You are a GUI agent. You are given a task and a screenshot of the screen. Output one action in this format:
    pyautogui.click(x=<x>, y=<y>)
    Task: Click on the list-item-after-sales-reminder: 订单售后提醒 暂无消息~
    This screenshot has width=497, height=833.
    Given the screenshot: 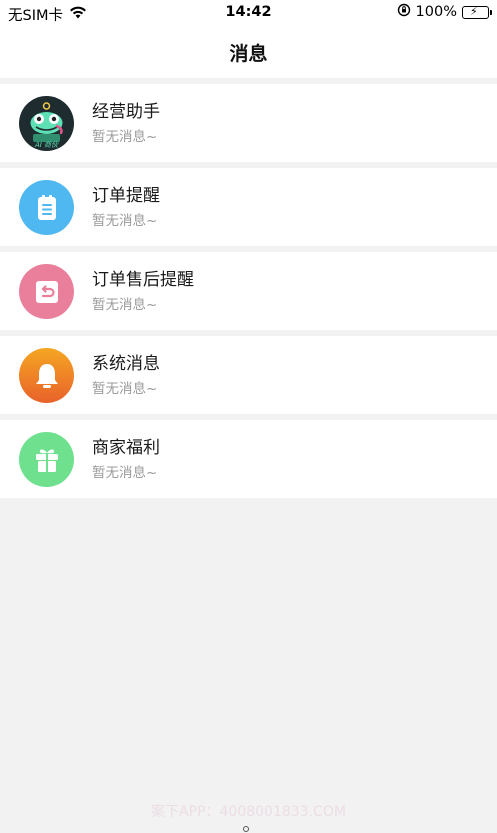 What is the action you would take?
    pyautogui.click(x=248, y=291)
    